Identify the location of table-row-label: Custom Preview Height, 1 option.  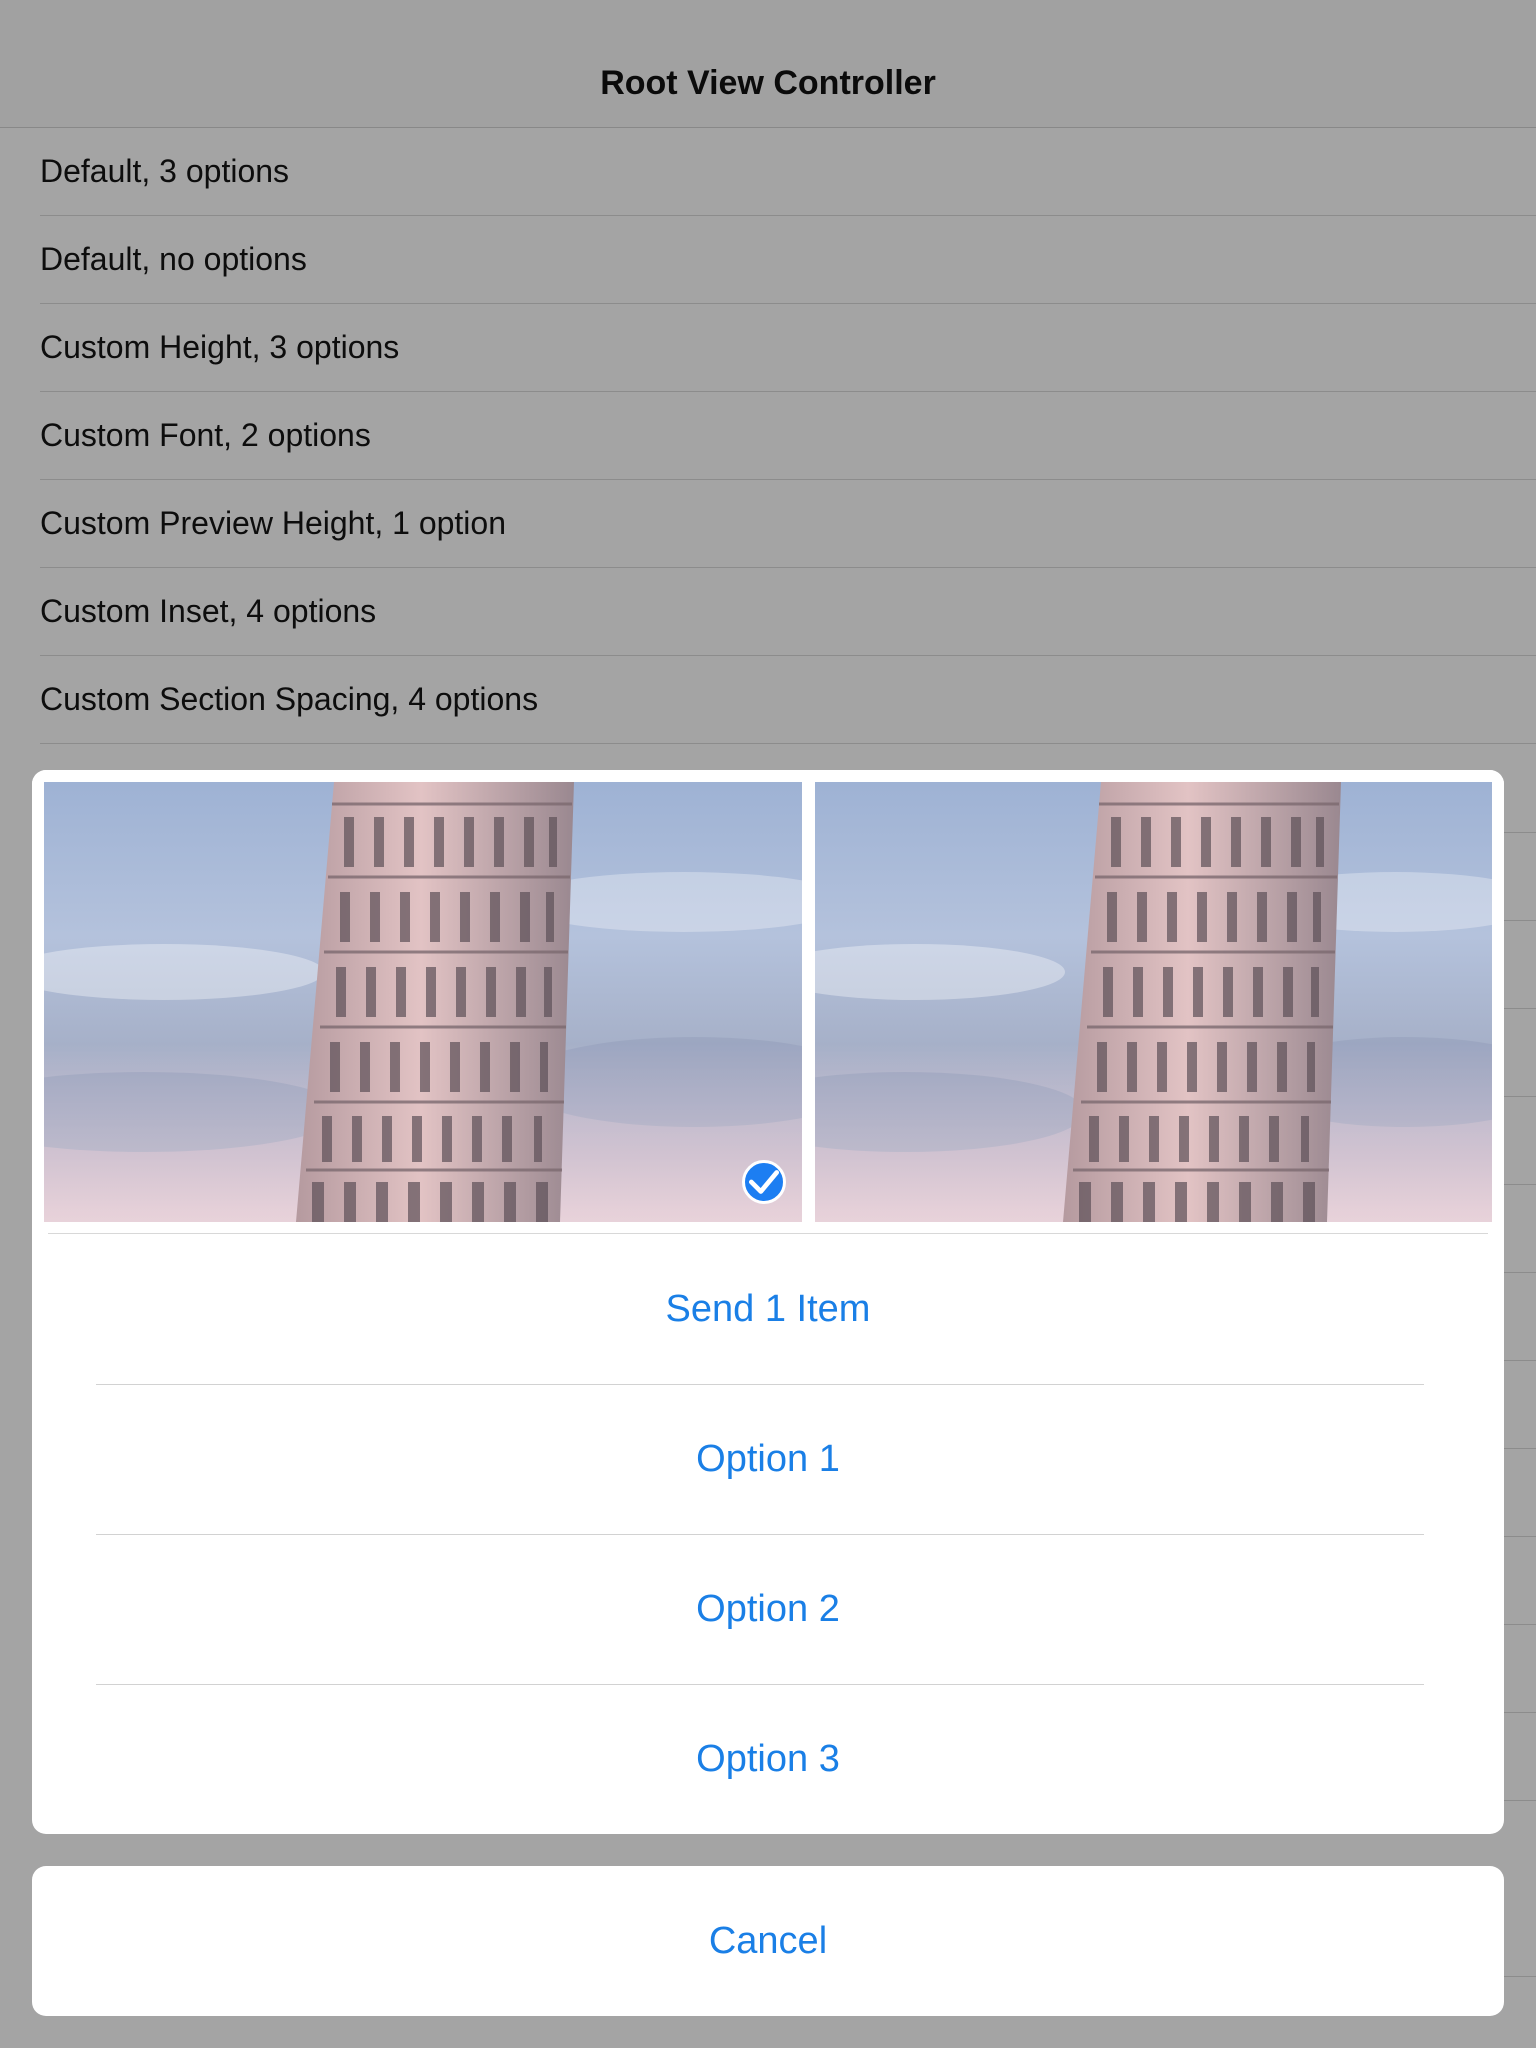
(273, 523).